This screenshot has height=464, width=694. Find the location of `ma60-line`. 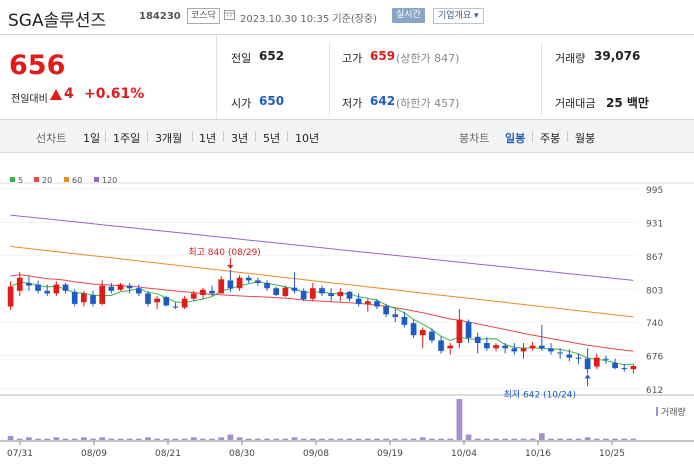

ma60-line is located at coordinates (322, 281).